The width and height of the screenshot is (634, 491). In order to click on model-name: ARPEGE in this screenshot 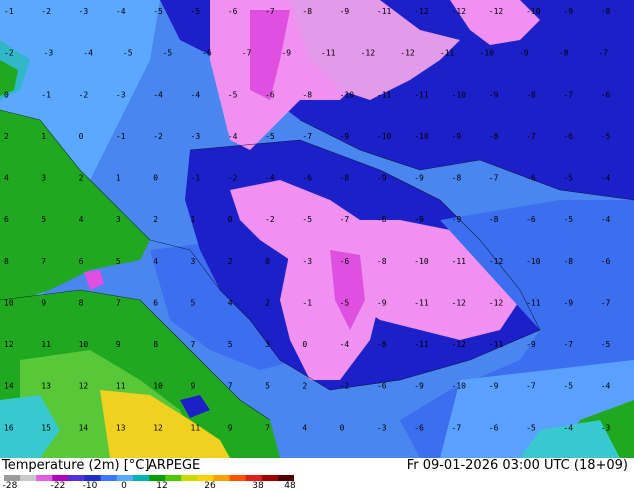, I will do `click(174, 465)`.